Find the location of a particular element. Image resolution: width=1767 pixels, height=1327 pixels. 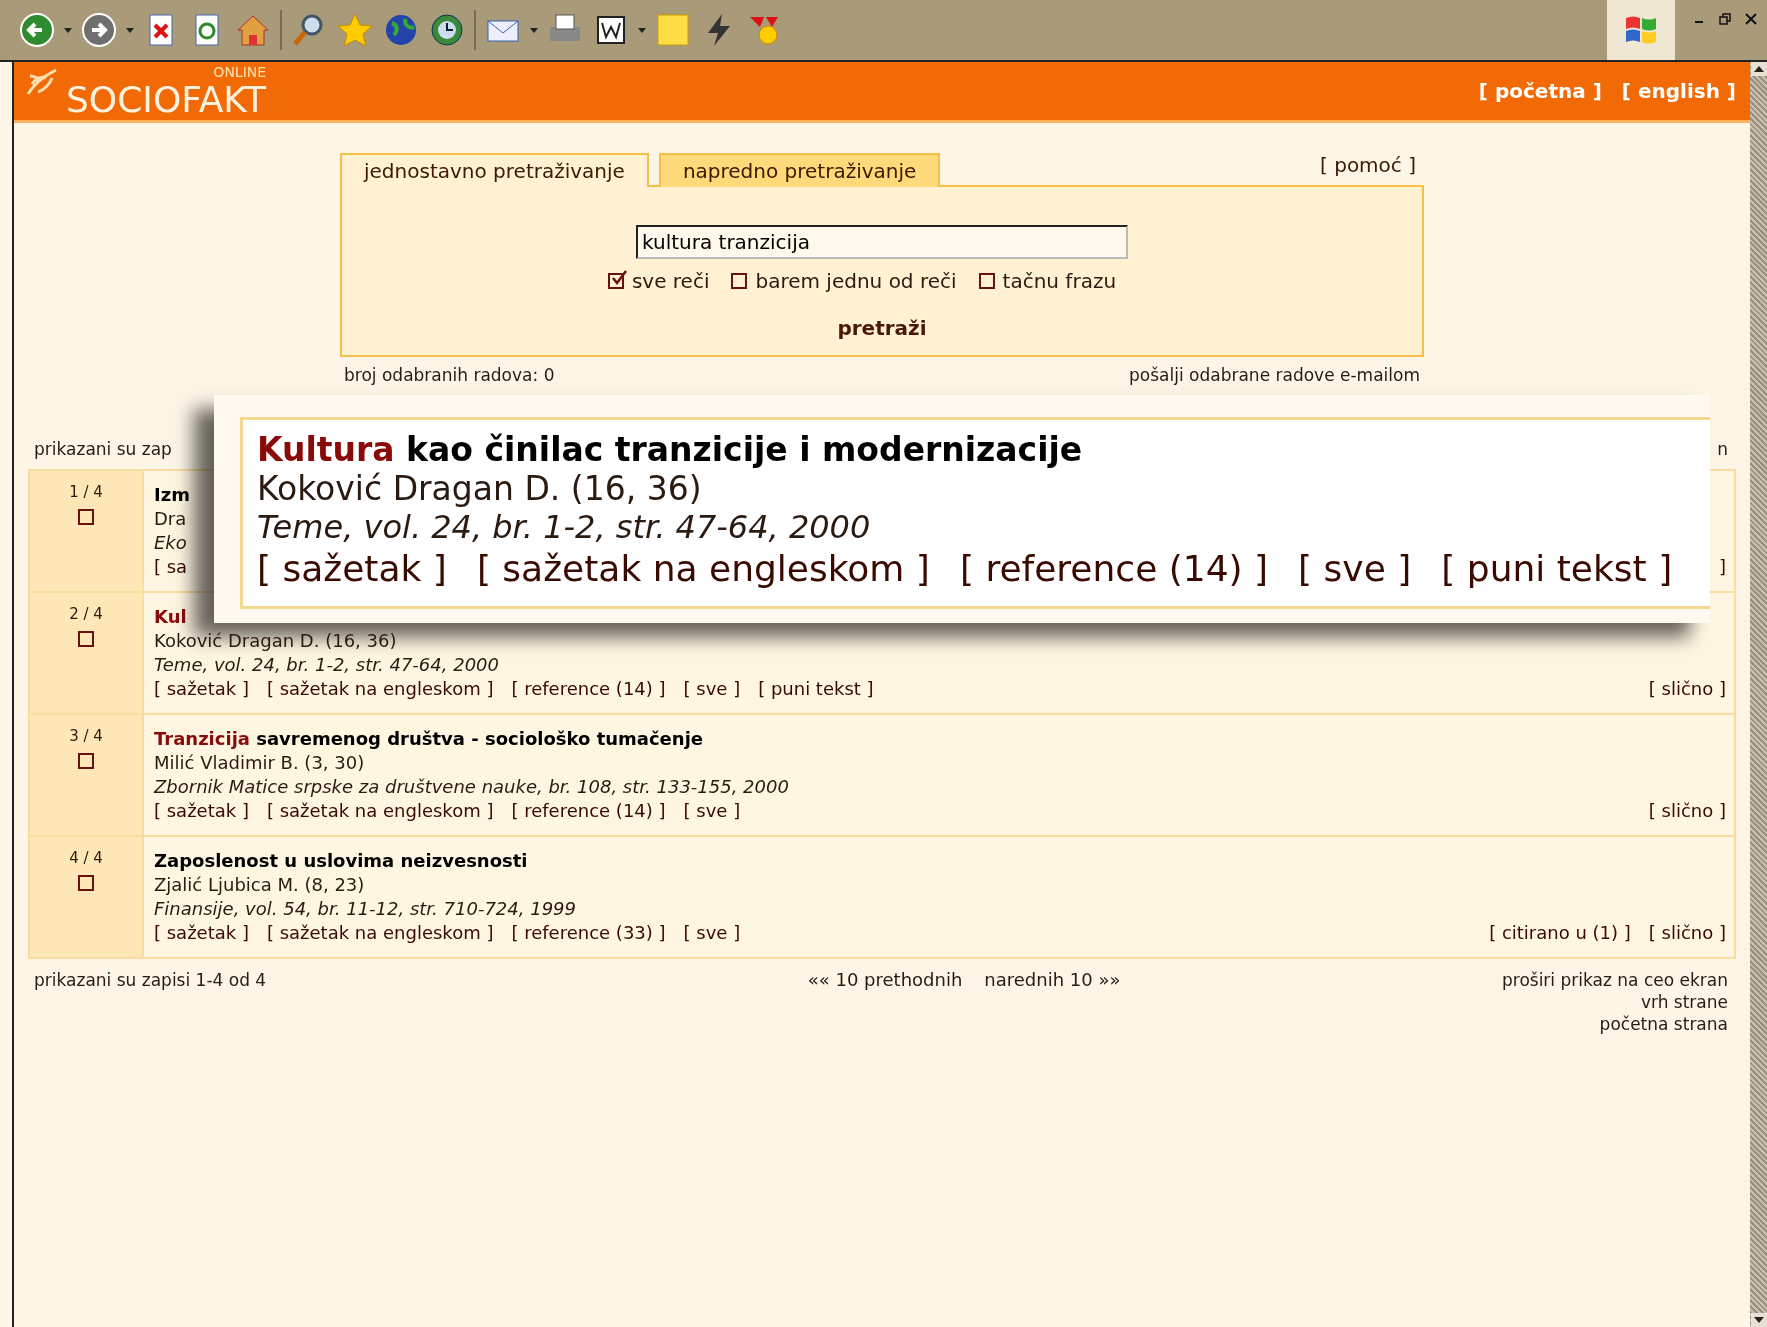

result-author: Zjalić Ljubica M. (8, 23) is located at coordinates (259, 885).